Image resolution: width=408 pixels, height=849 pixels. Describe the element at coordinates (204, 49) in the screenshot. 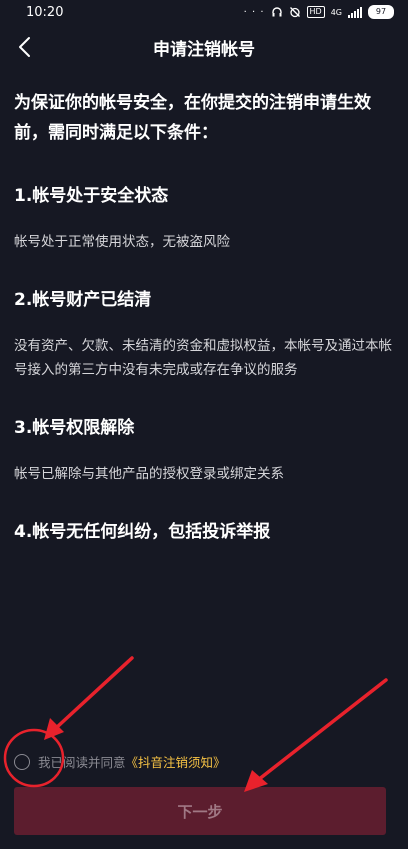

I see `page-title: 申请注销帐号` at that location.